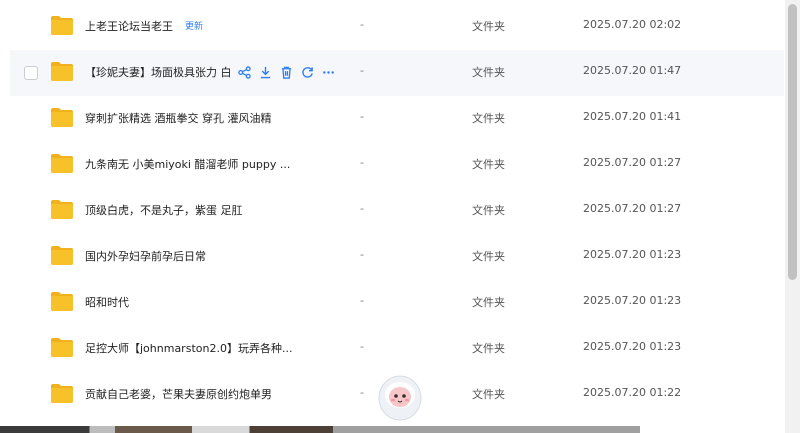  I want to click on file-name: 上老王论坛当老王 更新, so click(144, 26).